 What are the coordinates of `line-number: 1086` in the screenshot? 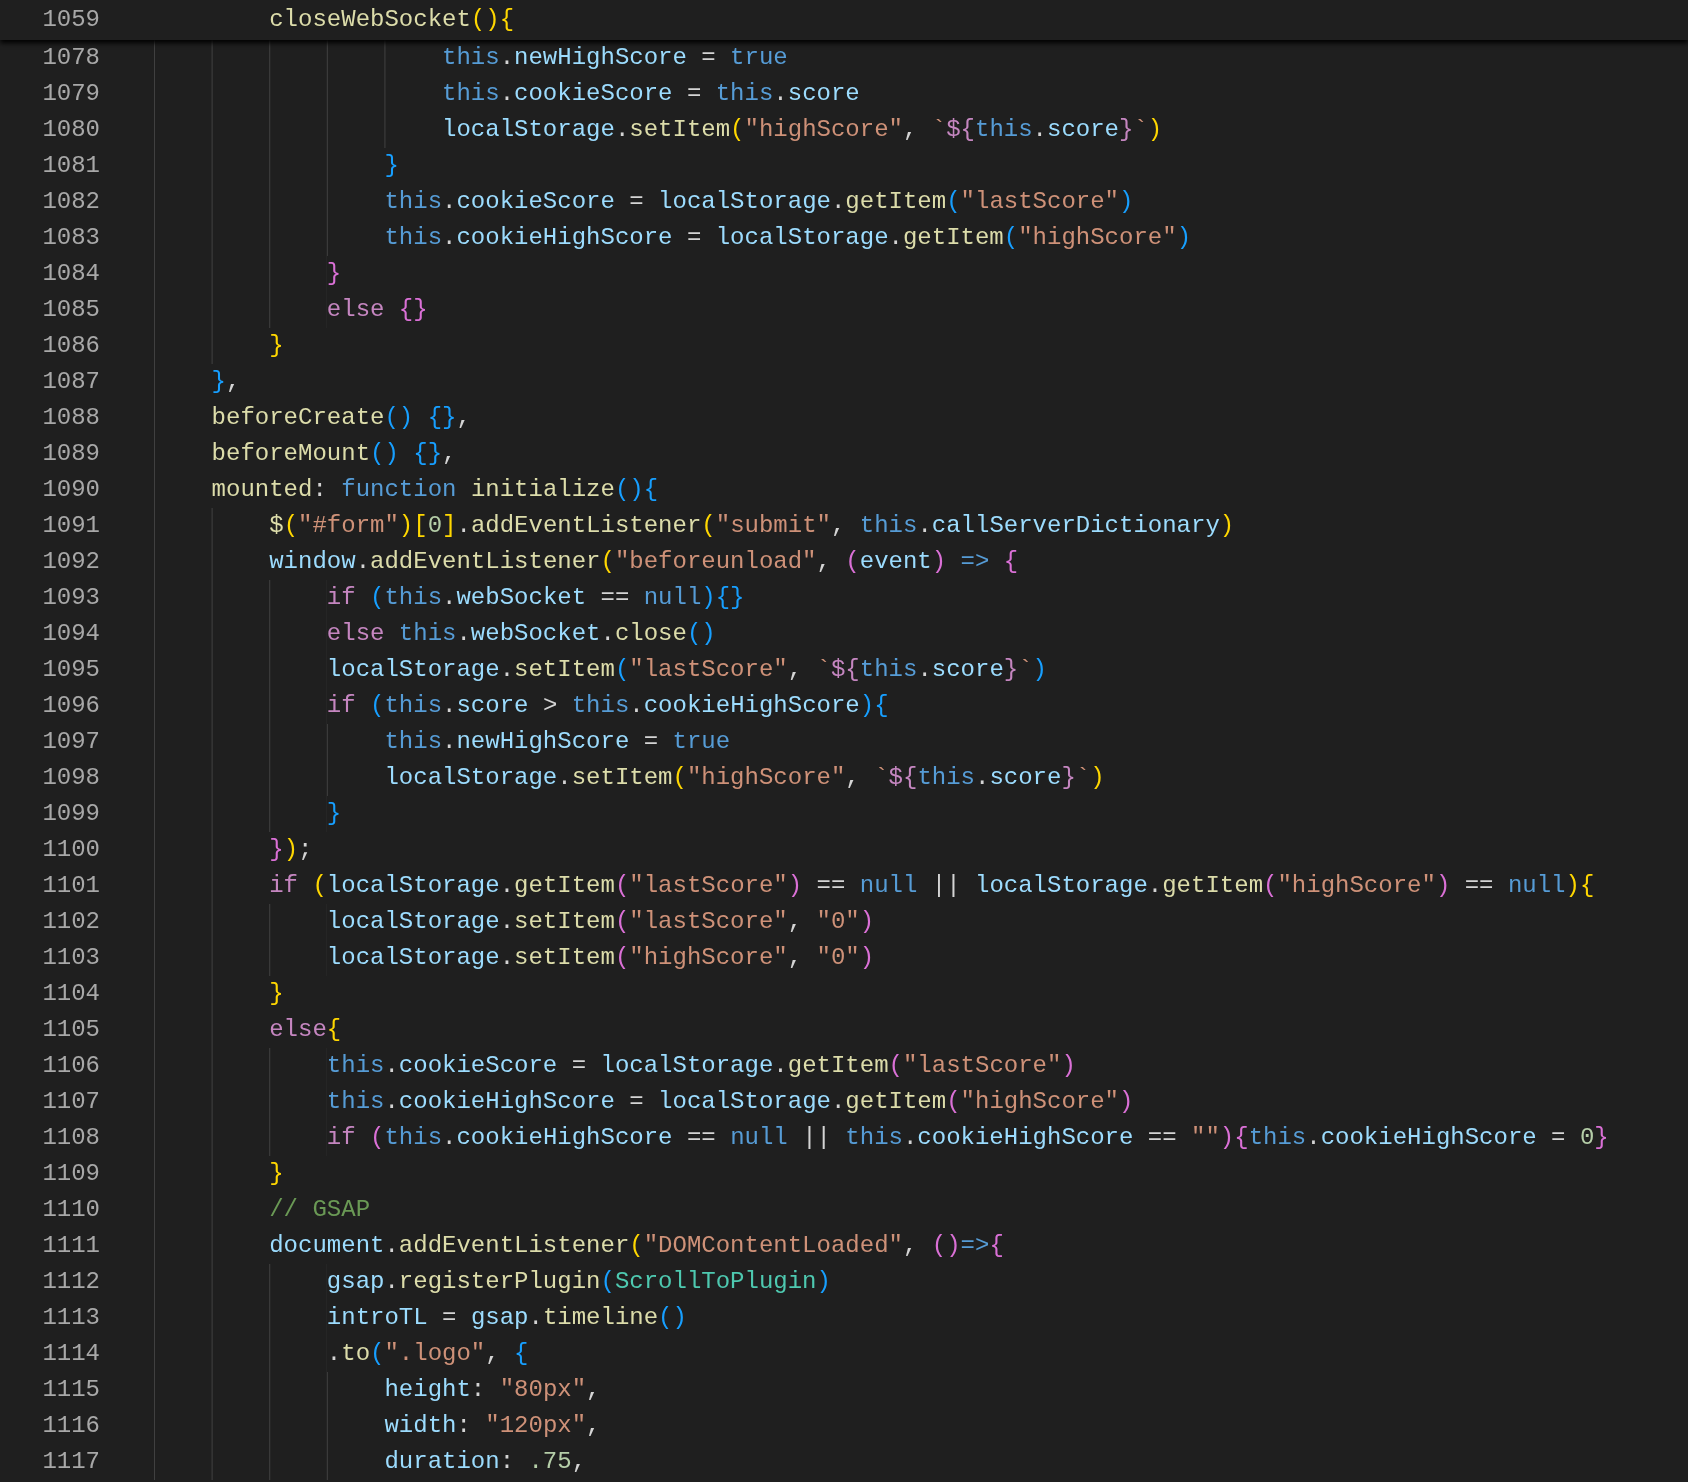 It's located at (70, 346).